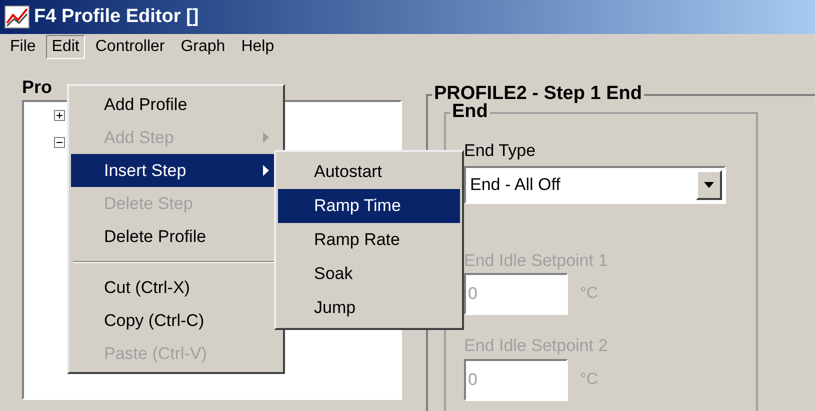  Describe the element at coordinates (257, 47) in the screenshot. I see `menu-item: Help` at that location.